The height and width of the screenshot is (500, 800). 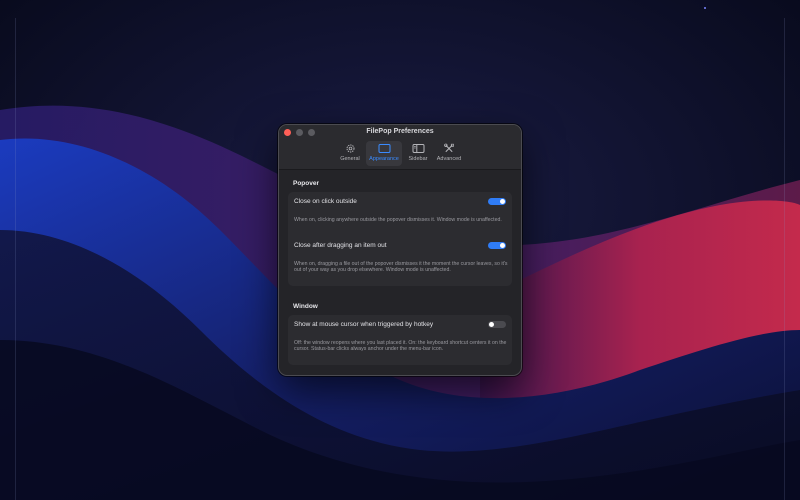 I want to click on tab-general-label: General, so click(x=350, y=159).